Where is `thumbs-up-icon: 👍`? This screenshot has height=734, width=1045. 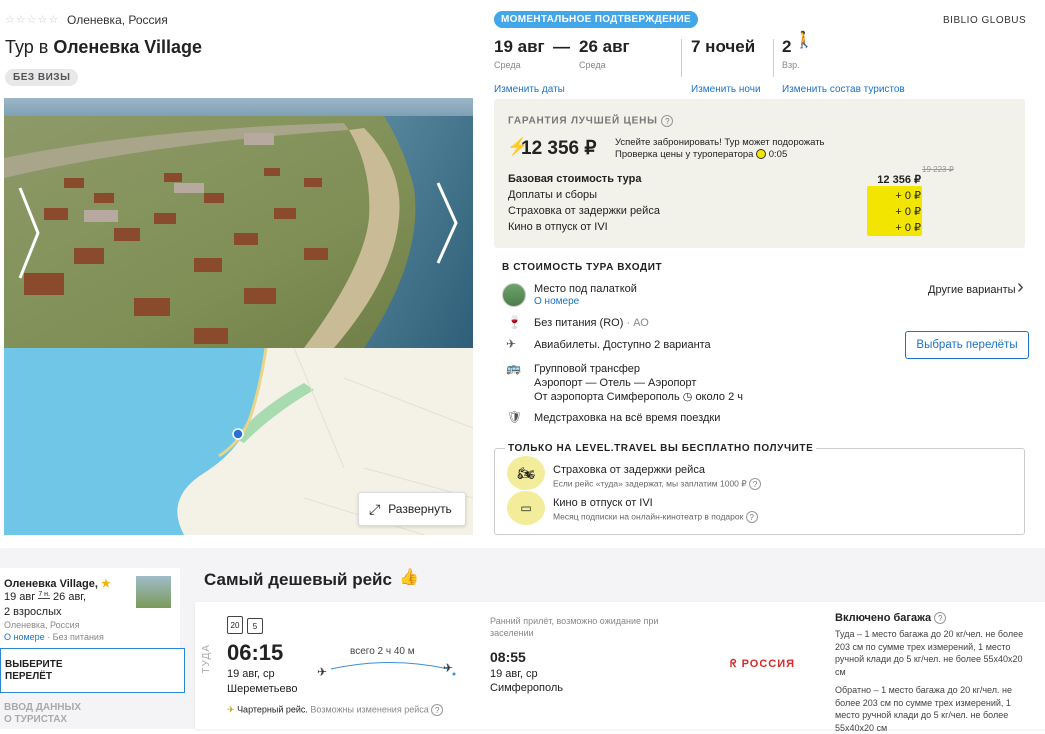 thumbs-up-icon: 👍 is located at coordinates (409, 577).